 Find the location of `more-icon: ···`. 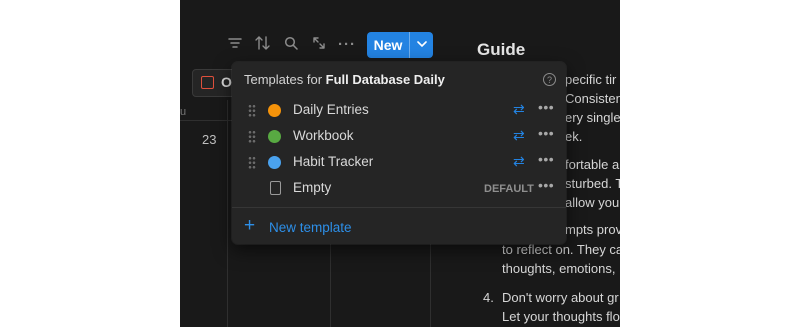

more-icon: ··· is located at coordinates (347, 45).